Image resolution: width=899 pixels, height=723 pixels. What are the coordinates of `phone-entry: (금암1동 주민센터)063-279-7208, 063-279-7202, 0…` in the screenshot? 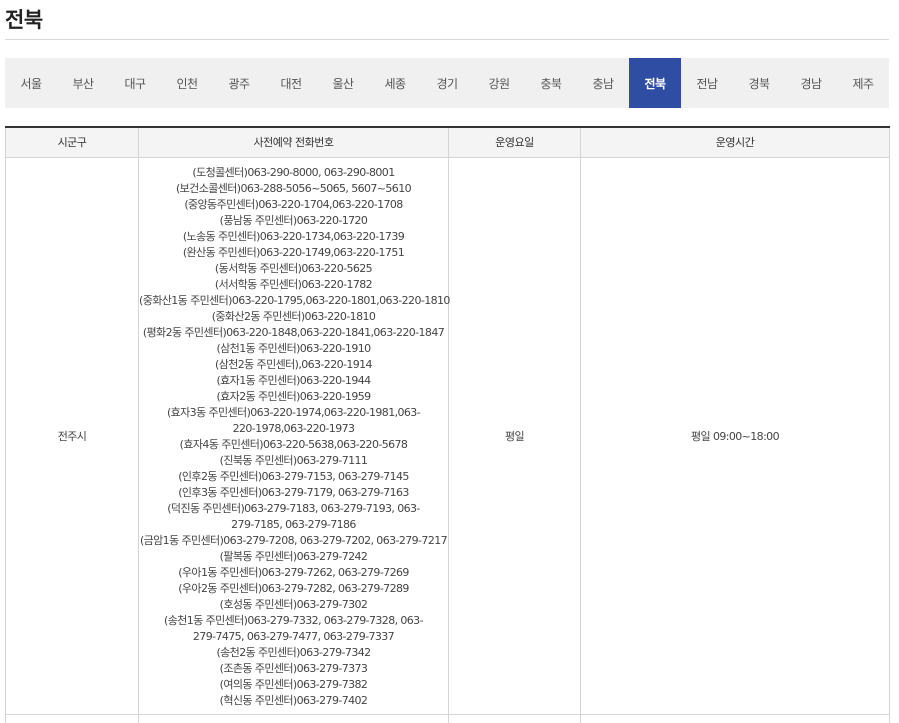 It's located at (293, 540).